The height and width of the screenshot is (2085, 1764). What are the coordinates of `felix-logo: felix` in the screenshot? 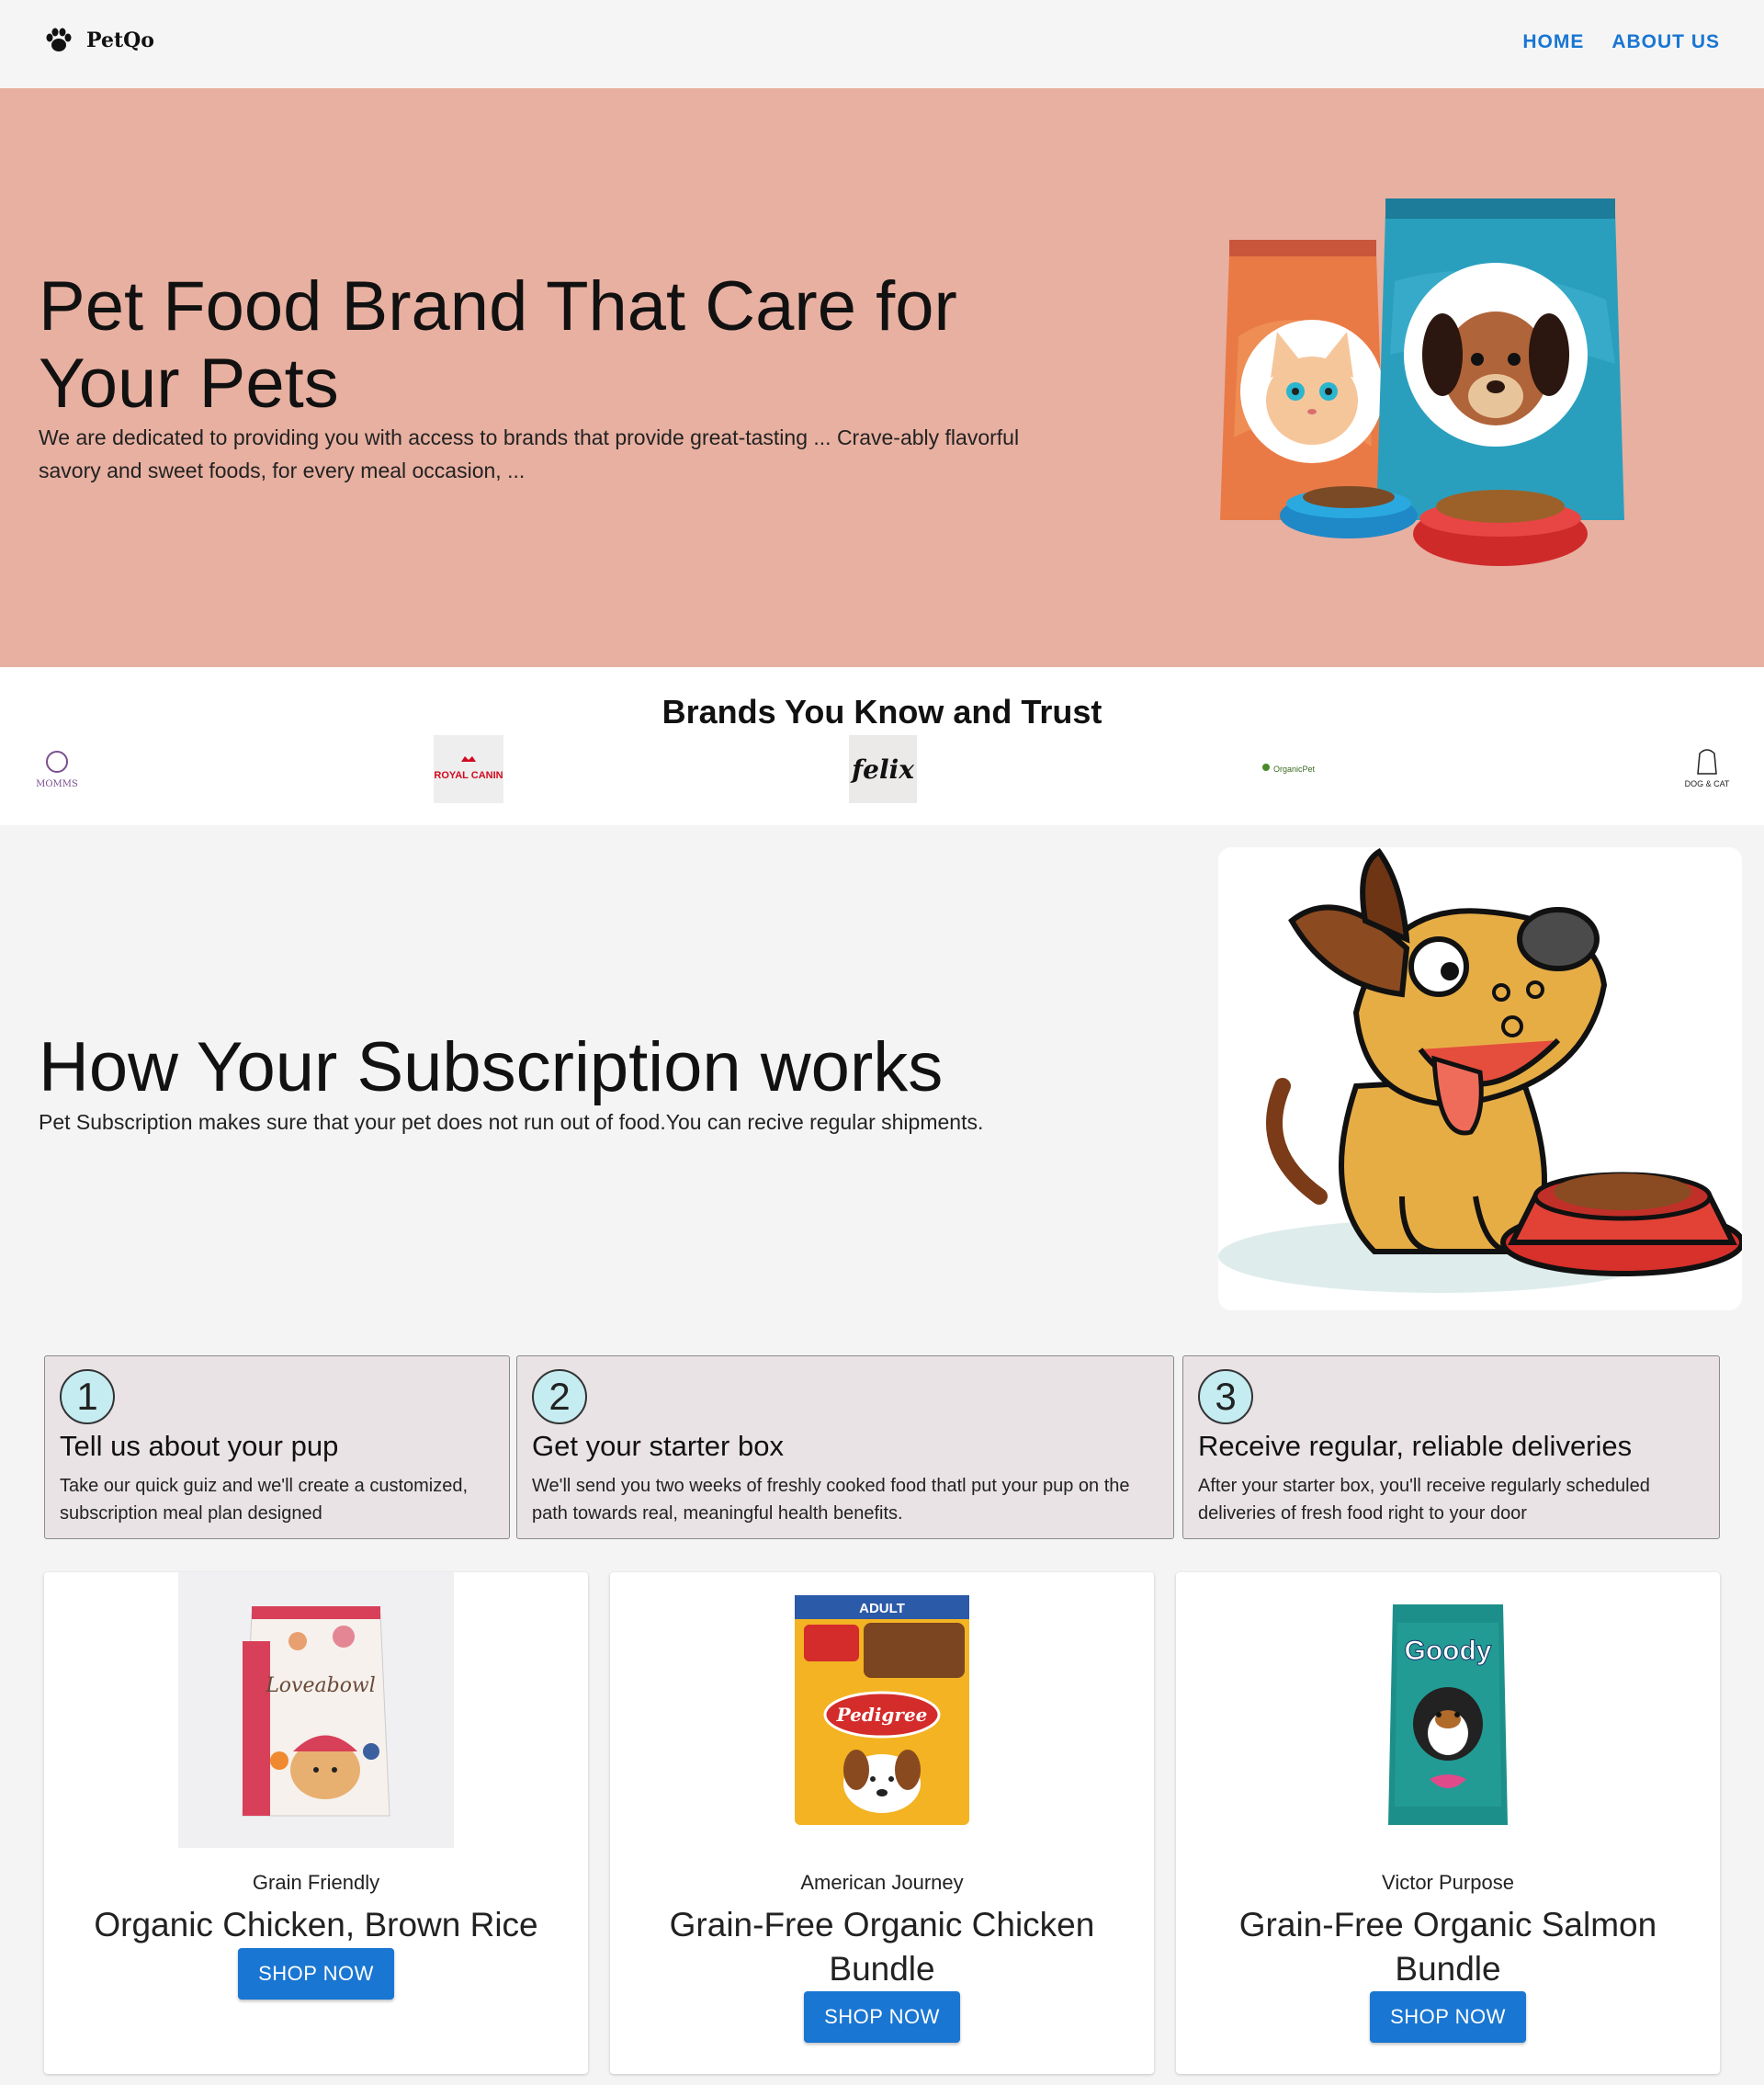 It's located at (882, 769).